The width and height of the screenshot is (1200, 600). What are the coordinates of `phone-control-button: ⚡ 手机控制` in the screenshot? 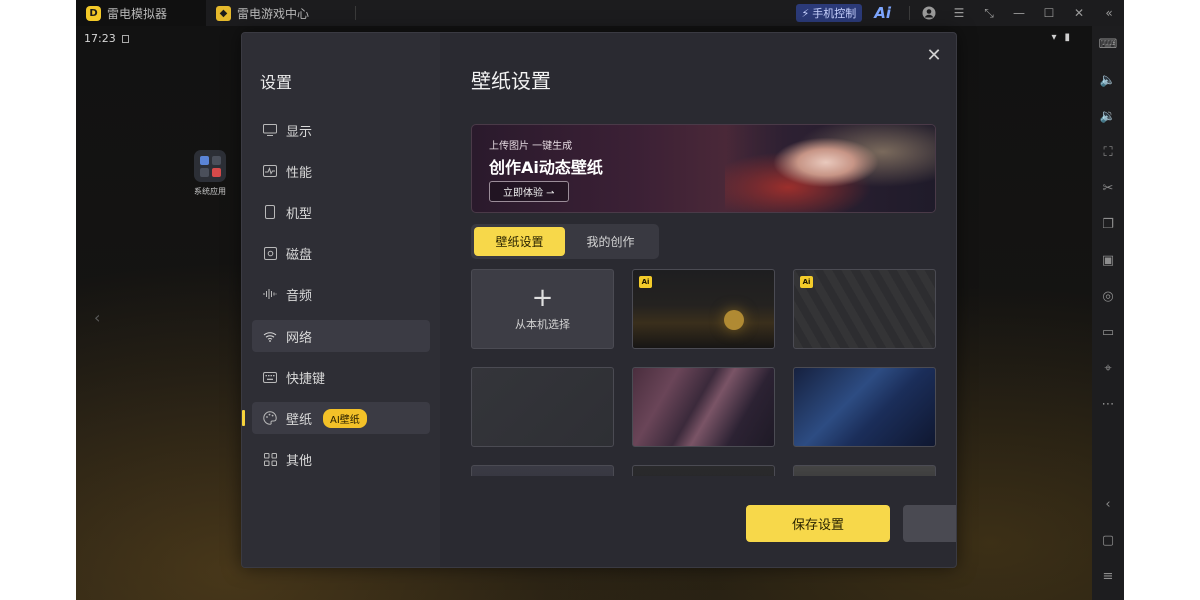 It's located at (829, 13).